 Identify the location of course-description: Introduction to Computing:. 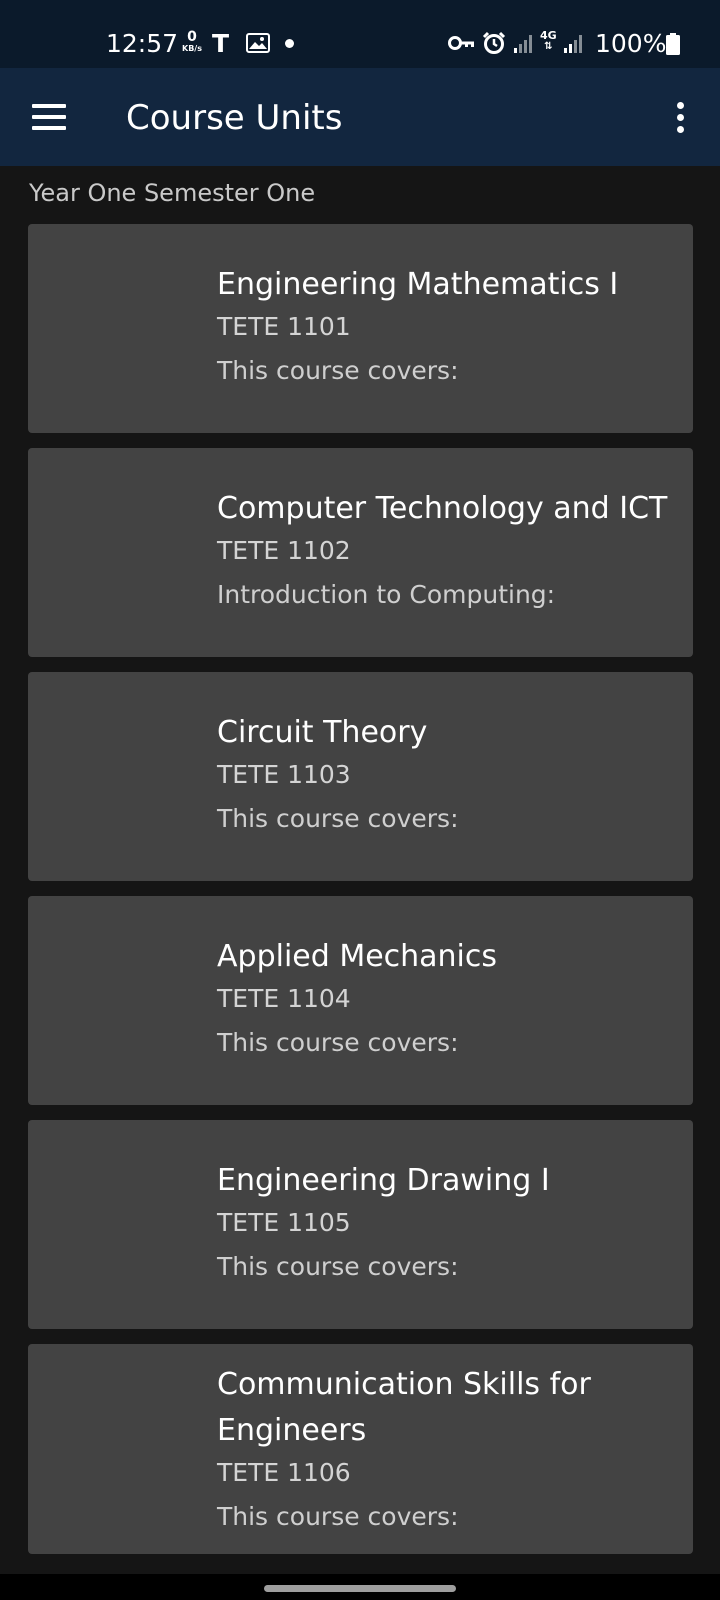
(386, 594).